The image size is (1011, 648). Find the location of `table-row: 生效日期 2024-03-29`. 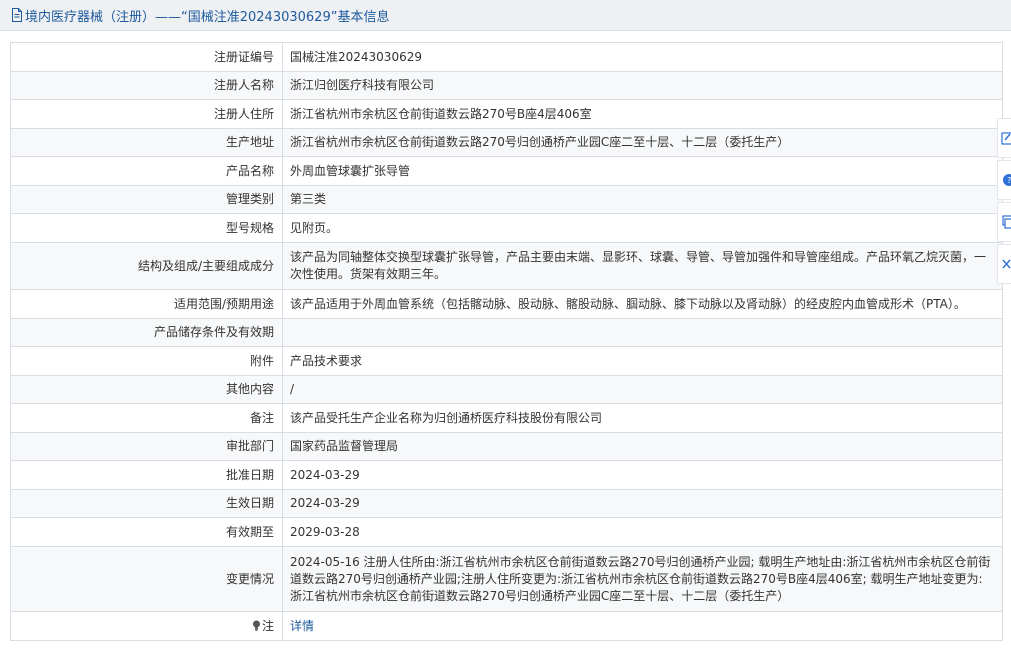

table-row: 生效日期 2024-03-29 is located at coordinates (506, 503).